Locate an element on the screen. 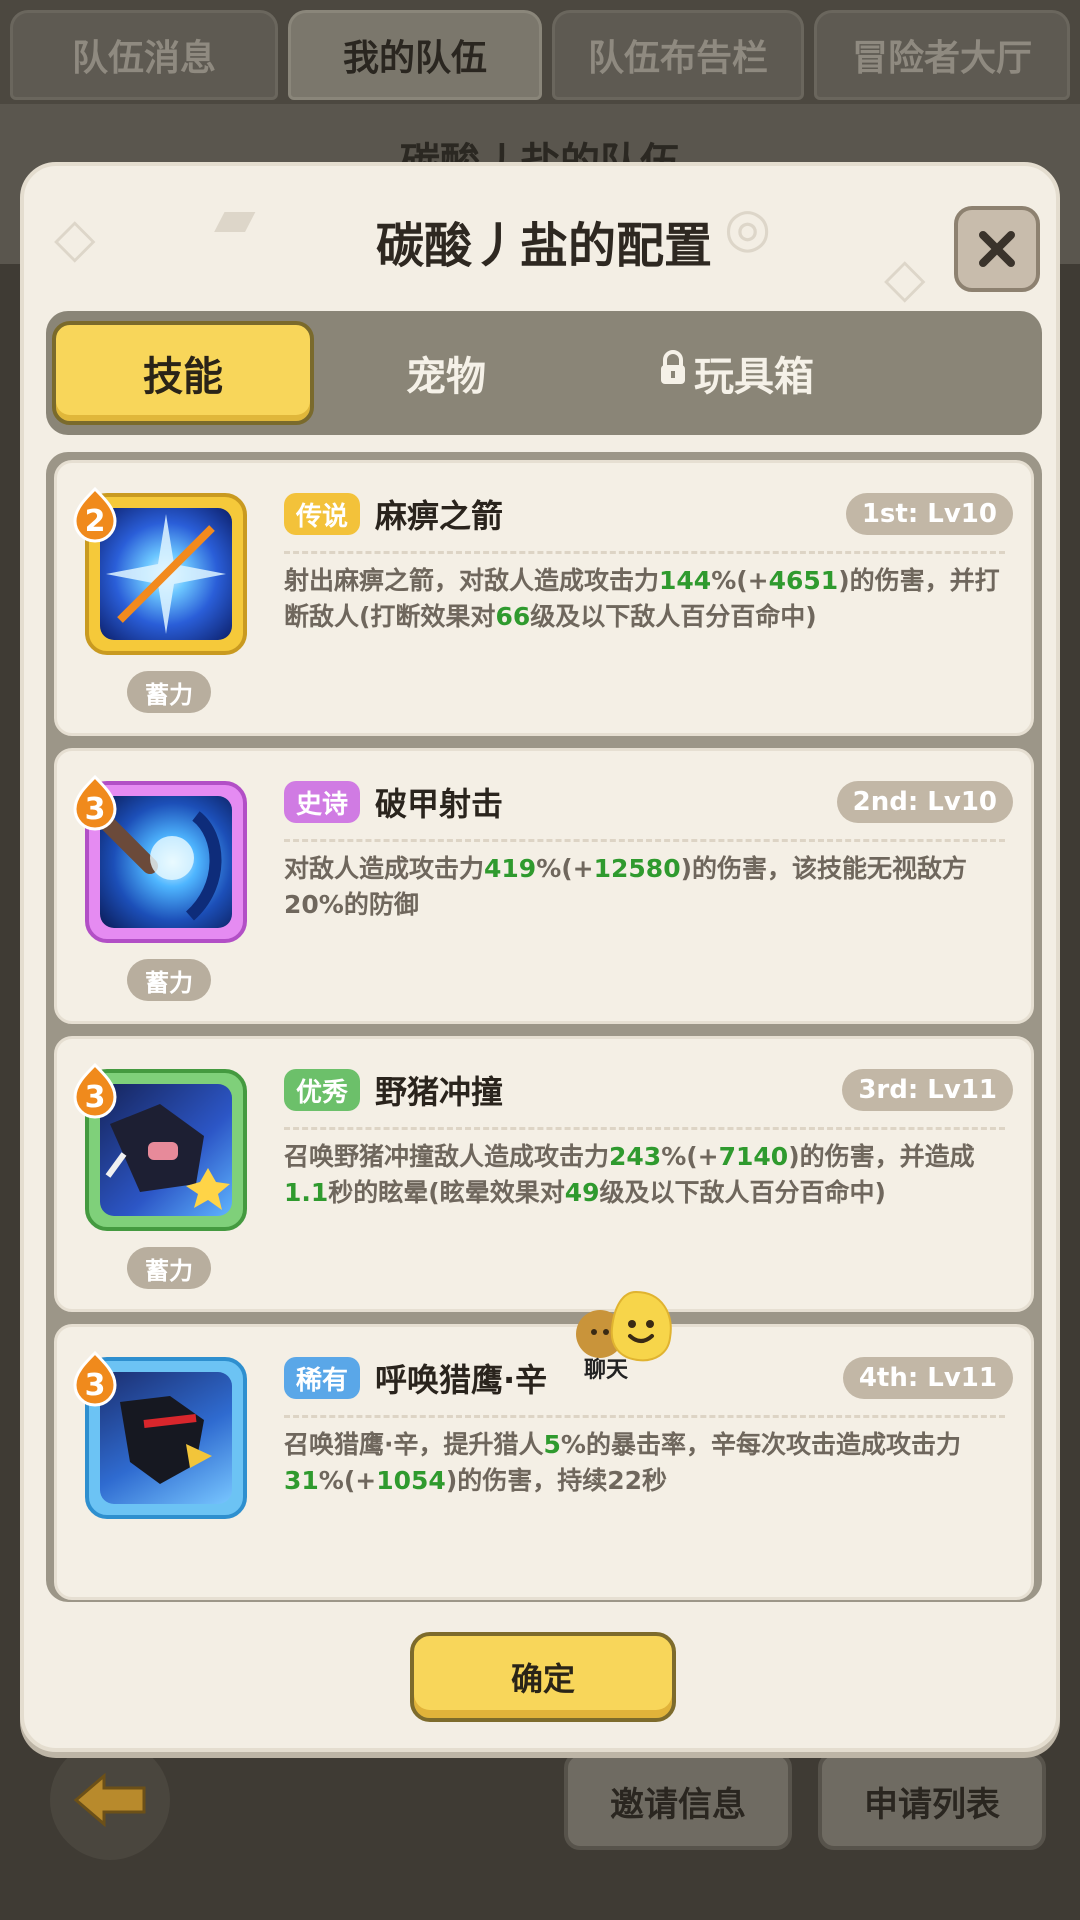 This screenshot has width=1080, height=1920. highlight-value: 66 is located at coordinates (513, 616).